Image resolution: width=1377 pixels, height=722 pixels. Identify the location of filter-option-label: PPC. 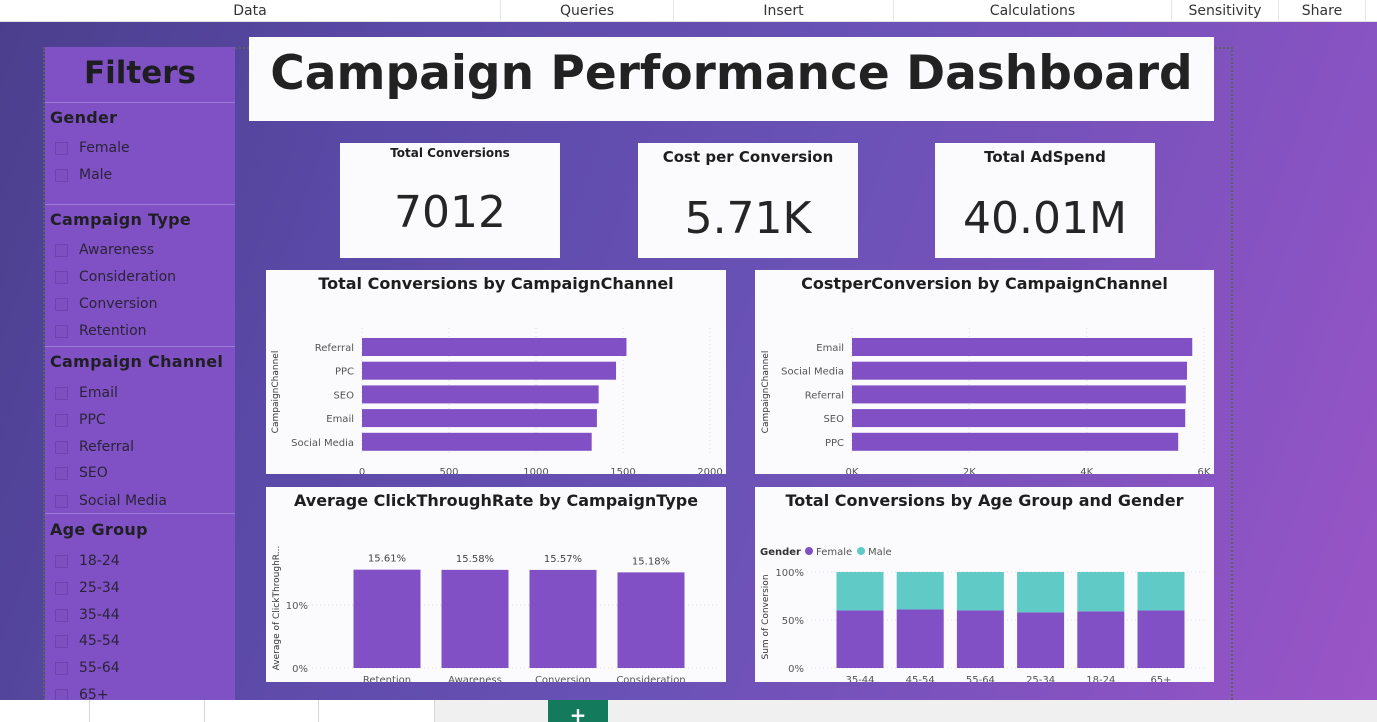
(92, 420).